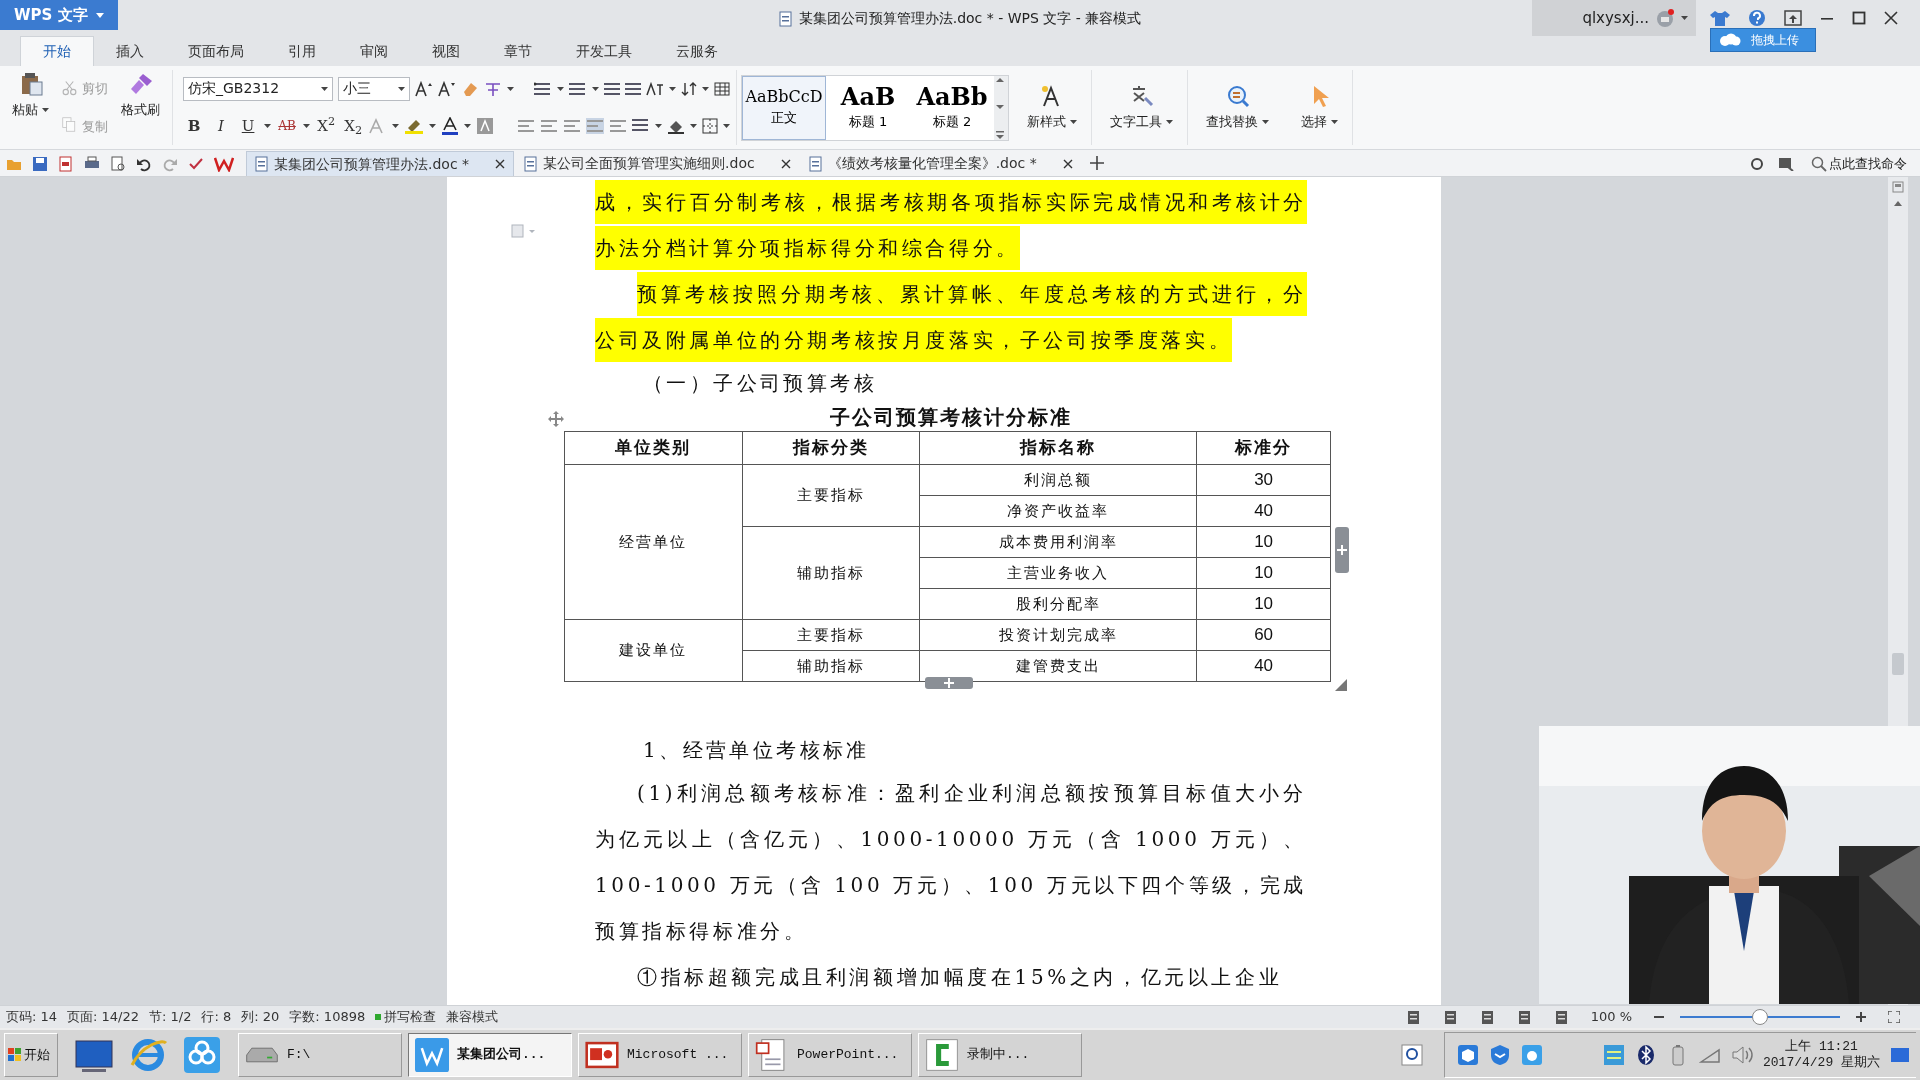 This screenshot has width=1920, height=1080. Describe the element at coordinates (118, 163) in the screenshot. I see `print-preview-icon` at that location.